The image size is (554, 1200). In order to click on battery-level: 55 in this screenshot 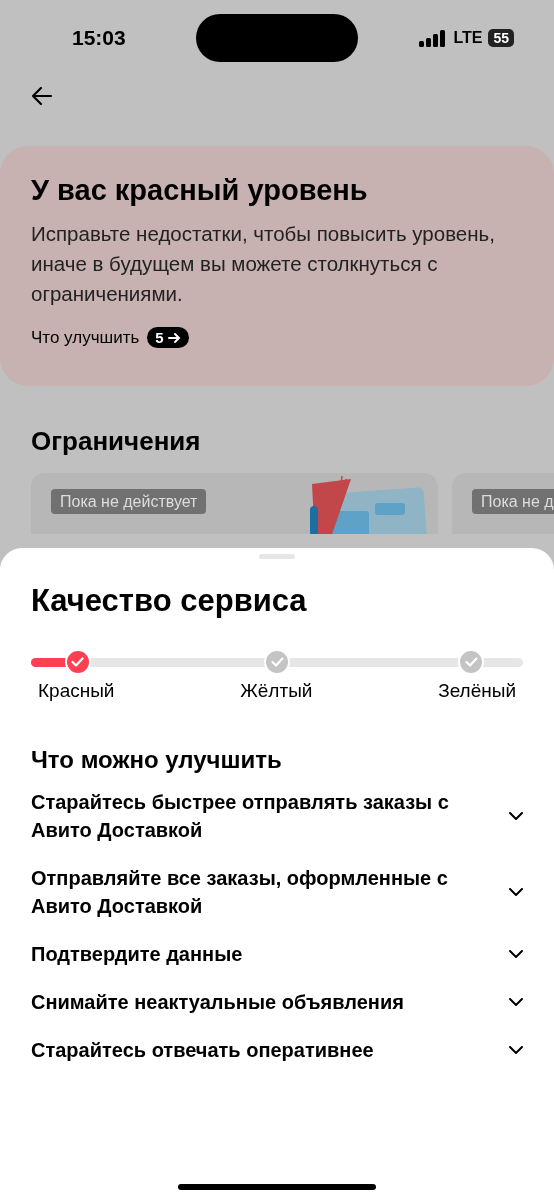, I will do `click(501, 38)`.